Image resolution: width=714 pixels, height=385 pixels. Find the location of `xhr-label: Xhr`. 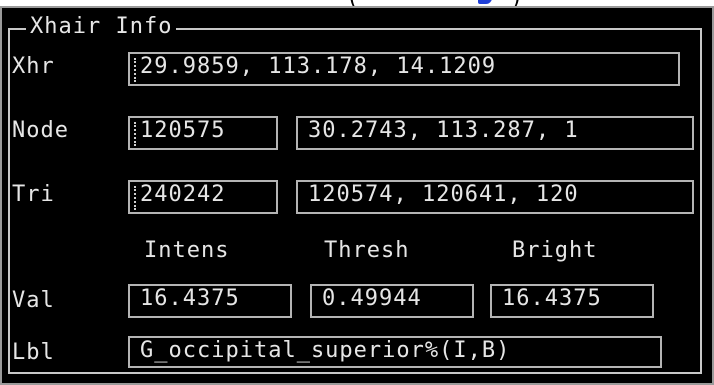

xhr-label: Xhr is located at coordinates (33, 66).